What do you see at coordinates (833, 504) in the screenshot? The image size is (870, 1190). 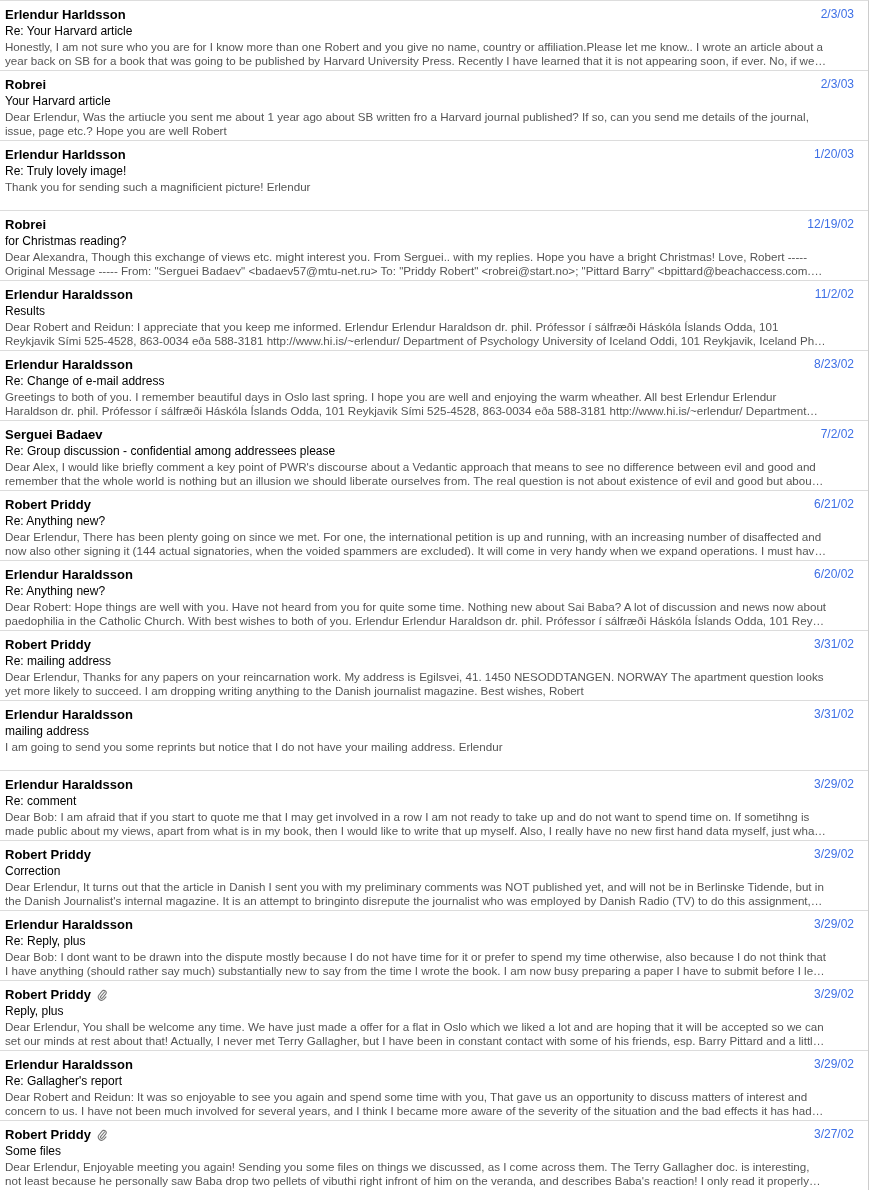 I see `message-date: 6/21/02` at bounding box center [833, 504].